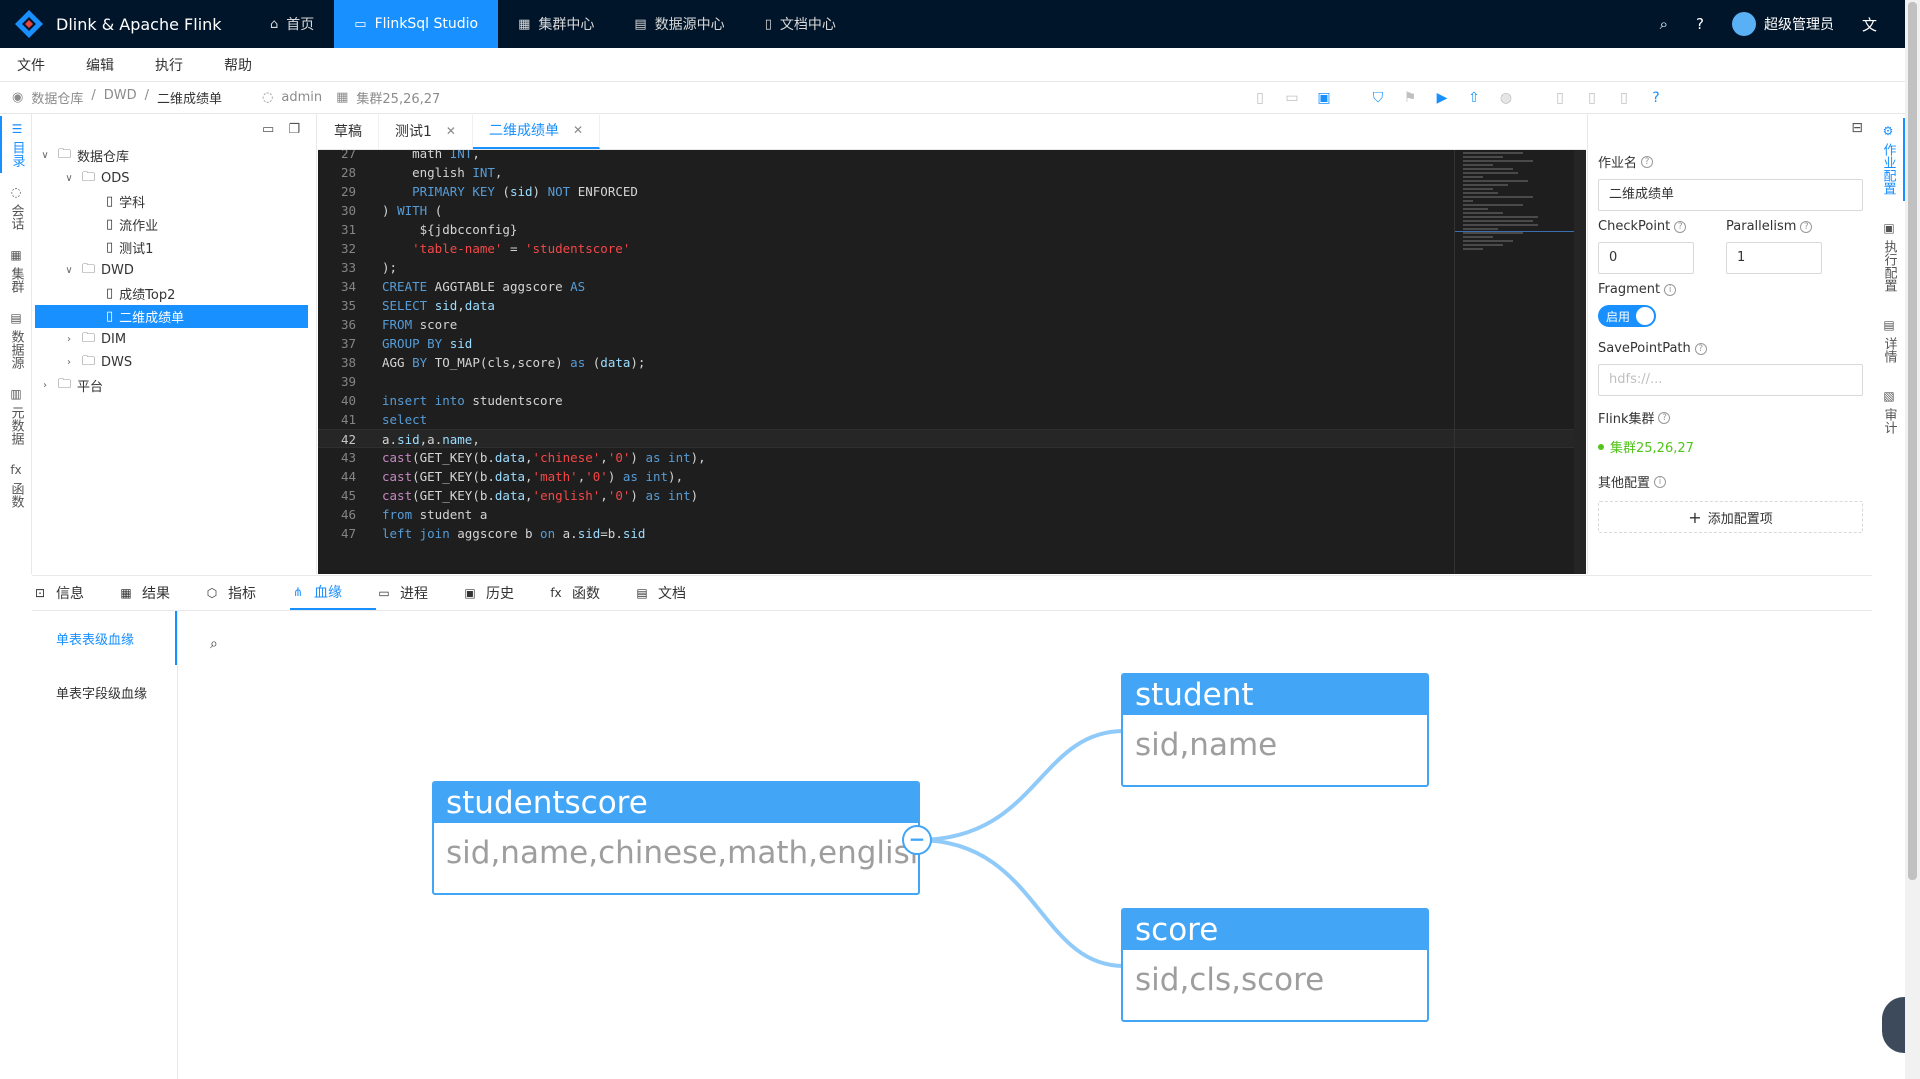 This screenshot has width=1920, height=1079. I want to click on nav-item: ▤ 数据源中心, so click(679, 24).